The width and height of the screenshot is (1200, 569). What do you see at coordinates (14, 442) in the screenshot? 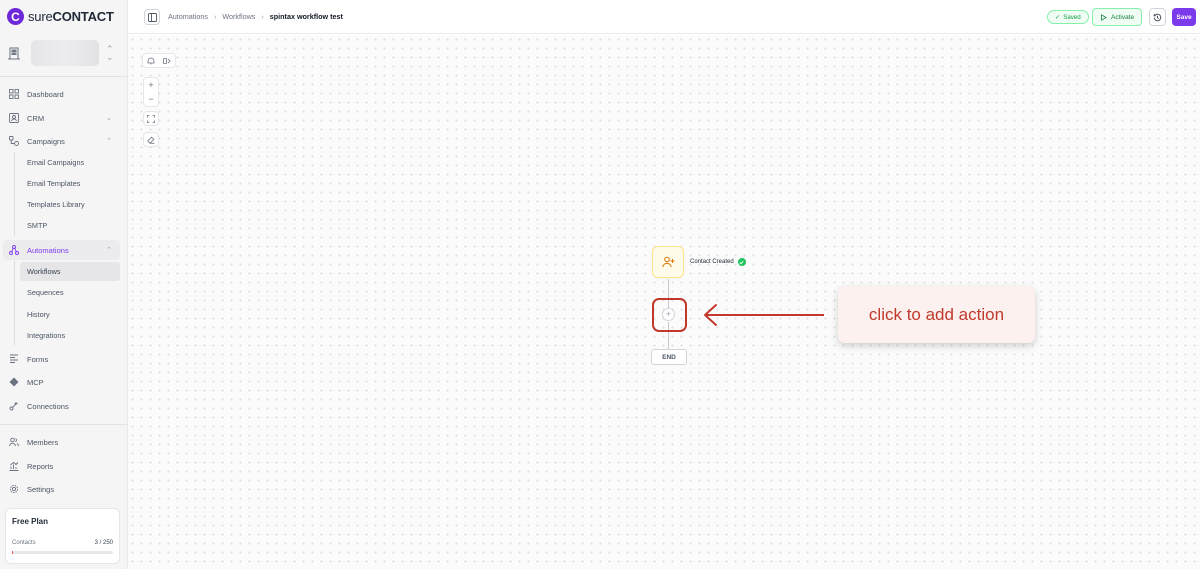
I see `members-icon` at bounding box center [14, 442].